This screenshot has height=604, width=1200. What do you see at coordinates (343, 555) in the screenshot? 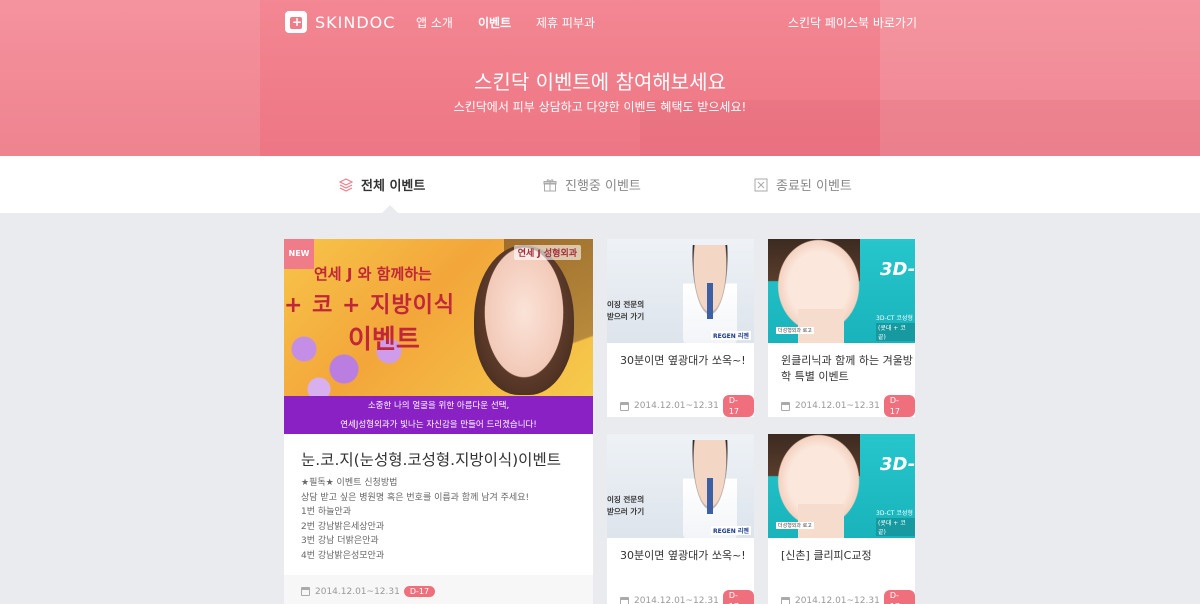
I see `description-line: 4번 강남밝은성모안과` at bounding box center [343, 555].